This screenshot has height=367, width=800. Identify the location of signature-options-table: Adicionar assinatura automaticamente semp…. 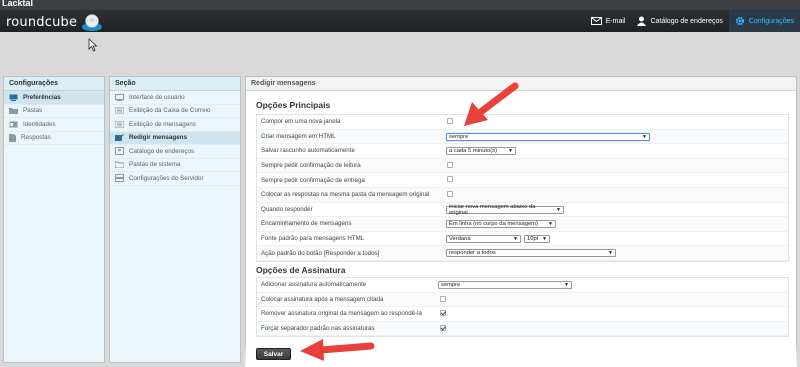
(522, 307).